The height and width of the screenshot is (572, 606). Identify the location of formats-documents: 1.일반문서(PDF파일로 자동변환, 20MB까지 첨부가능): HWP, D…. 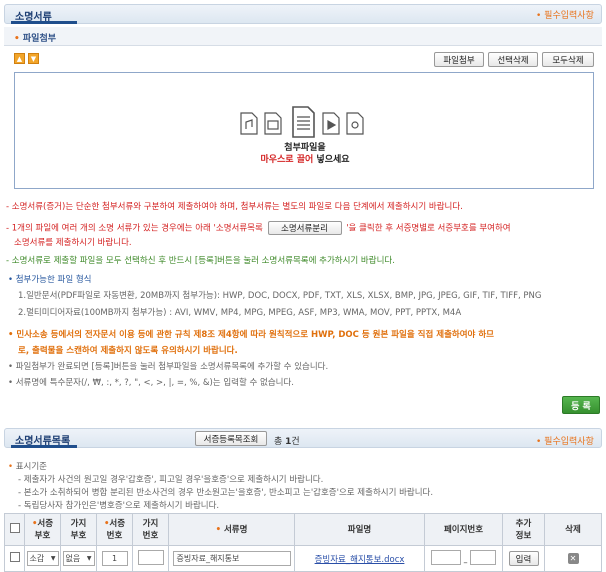
(280, 296).